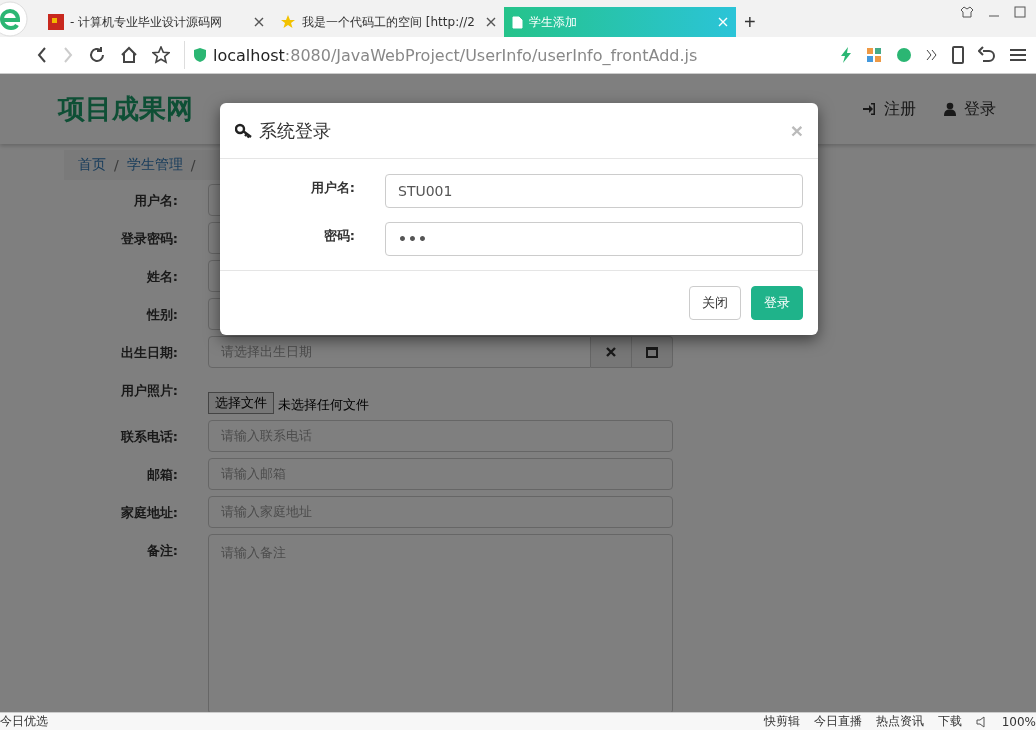 The height and width of the screenshot is (730, 1036). Describe the element at coordinates (129, 55) in the screenshot. I see `home-button` at that location.